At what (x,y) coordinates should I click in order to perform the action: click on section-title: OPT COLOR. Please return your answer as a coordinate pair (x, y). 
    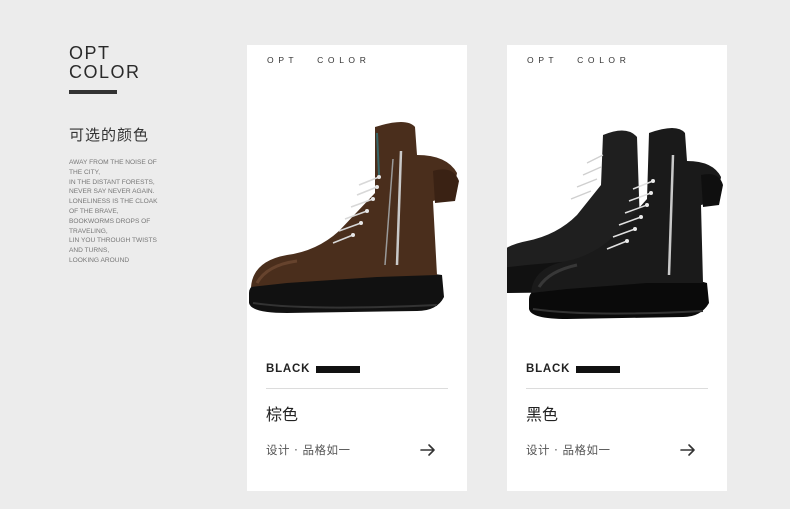
    Looking at the image, I should click on (154, 63).